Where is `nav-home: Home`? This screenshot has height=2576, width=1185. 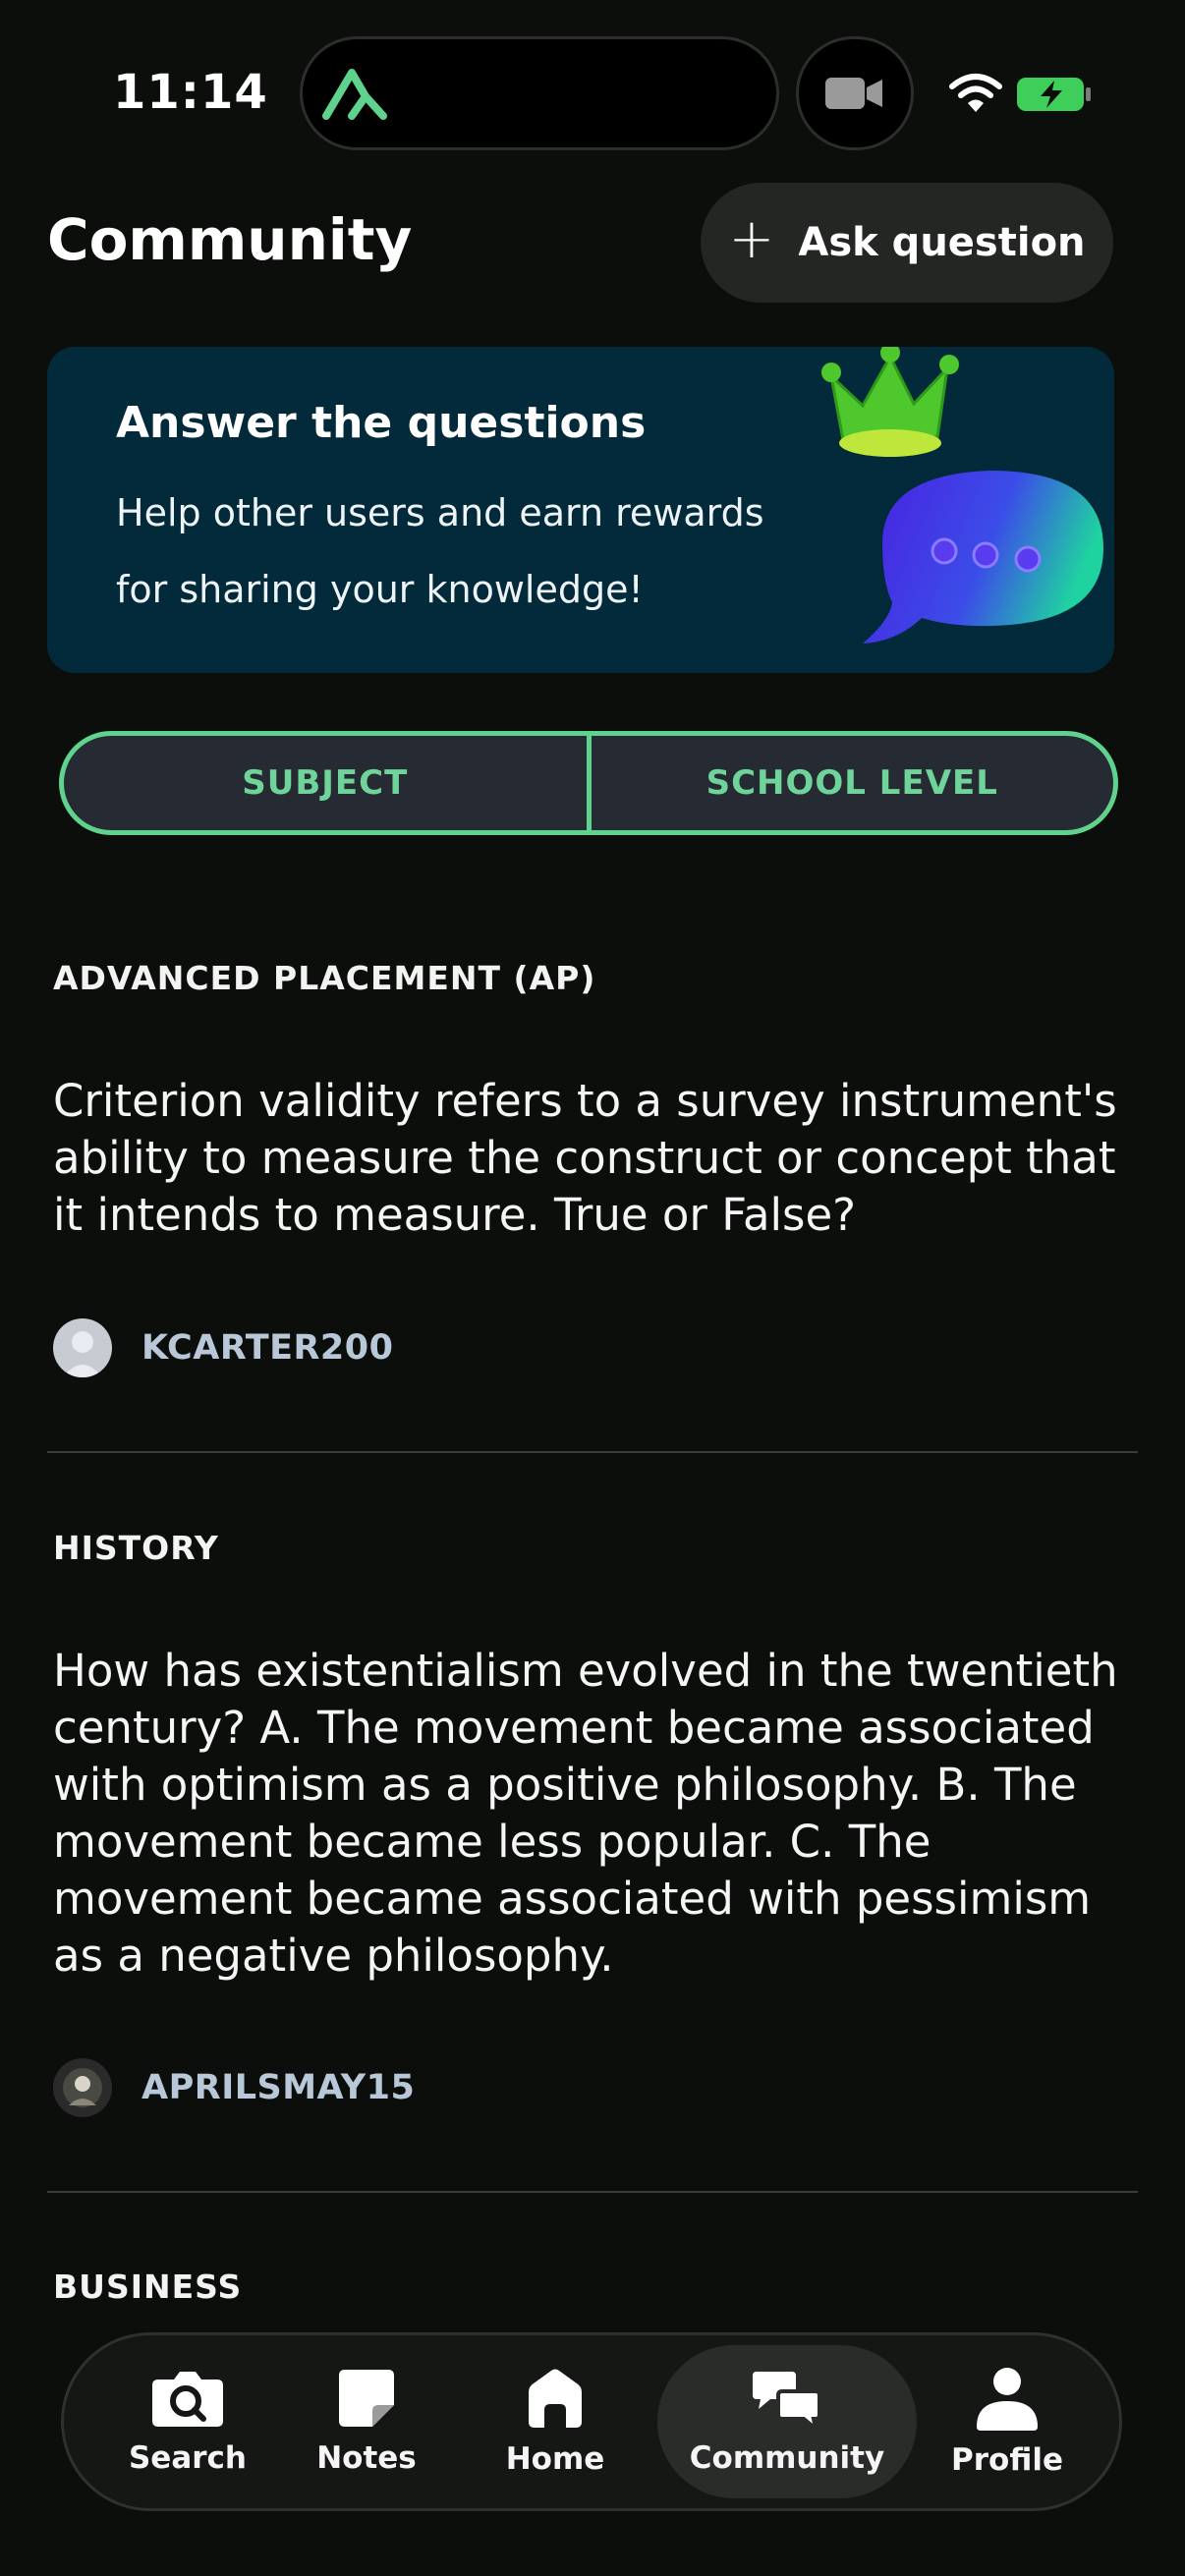 nav-home: Home is located at coordinates (556, 2421).